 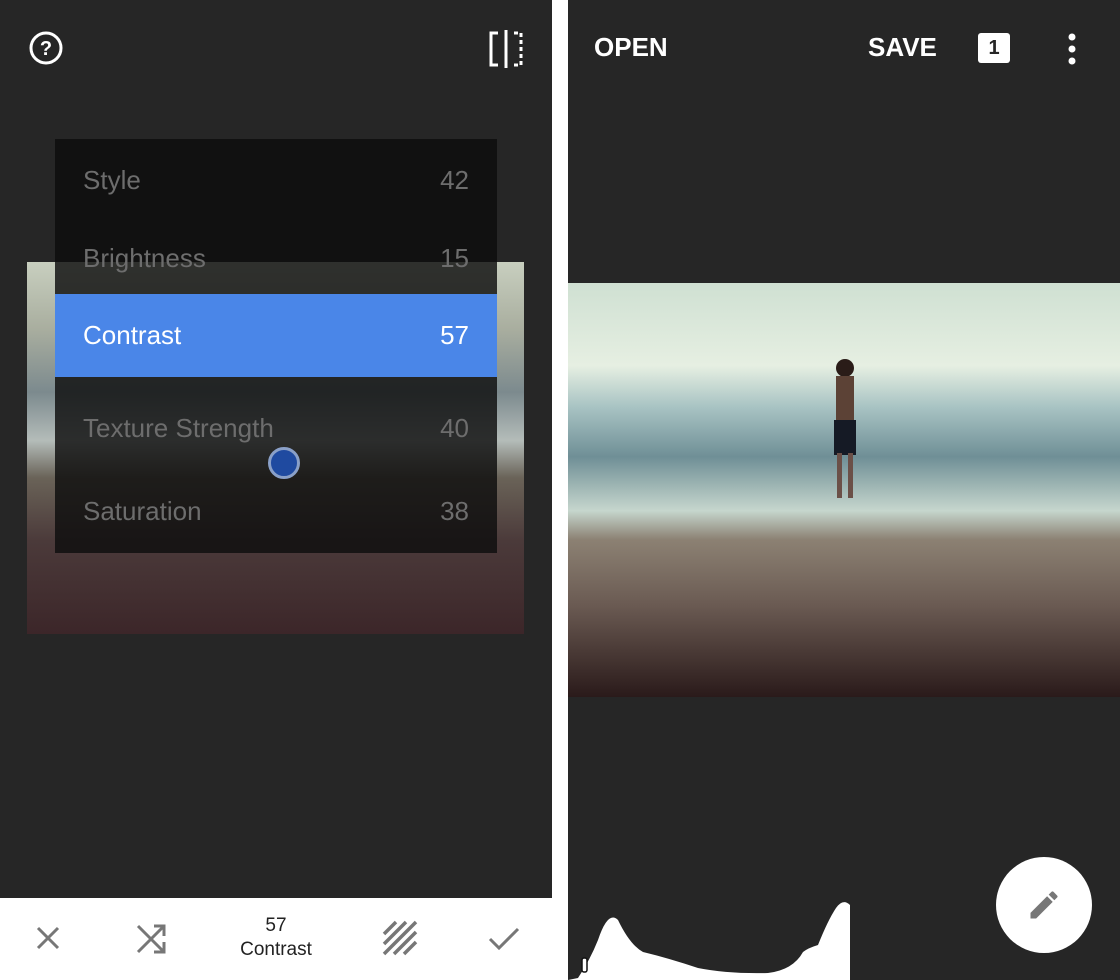 I want to click on menu-value: 15, so click(x=454, y=257).